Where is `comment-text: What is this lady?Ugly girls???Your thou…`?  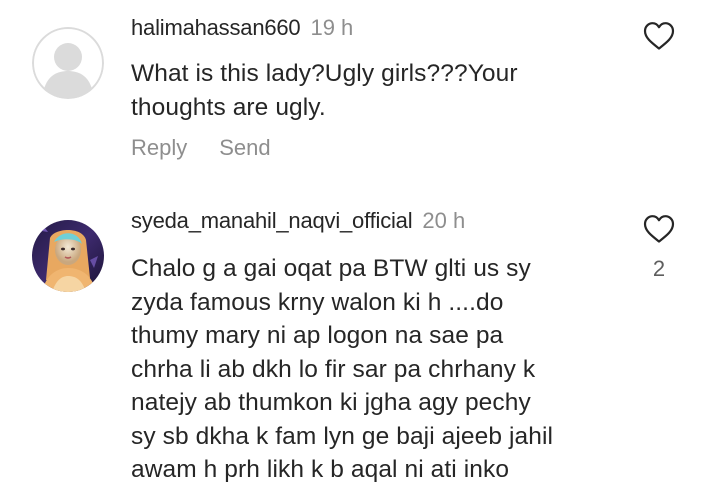 comment-text: What is this lady?Ugly girls???Your thou… is located at coordinates (376, 90).